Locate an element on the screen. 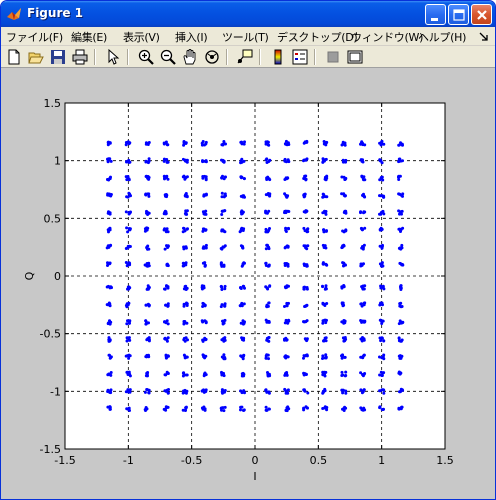  zoom-out-icon is located at coordinates (168, 57).